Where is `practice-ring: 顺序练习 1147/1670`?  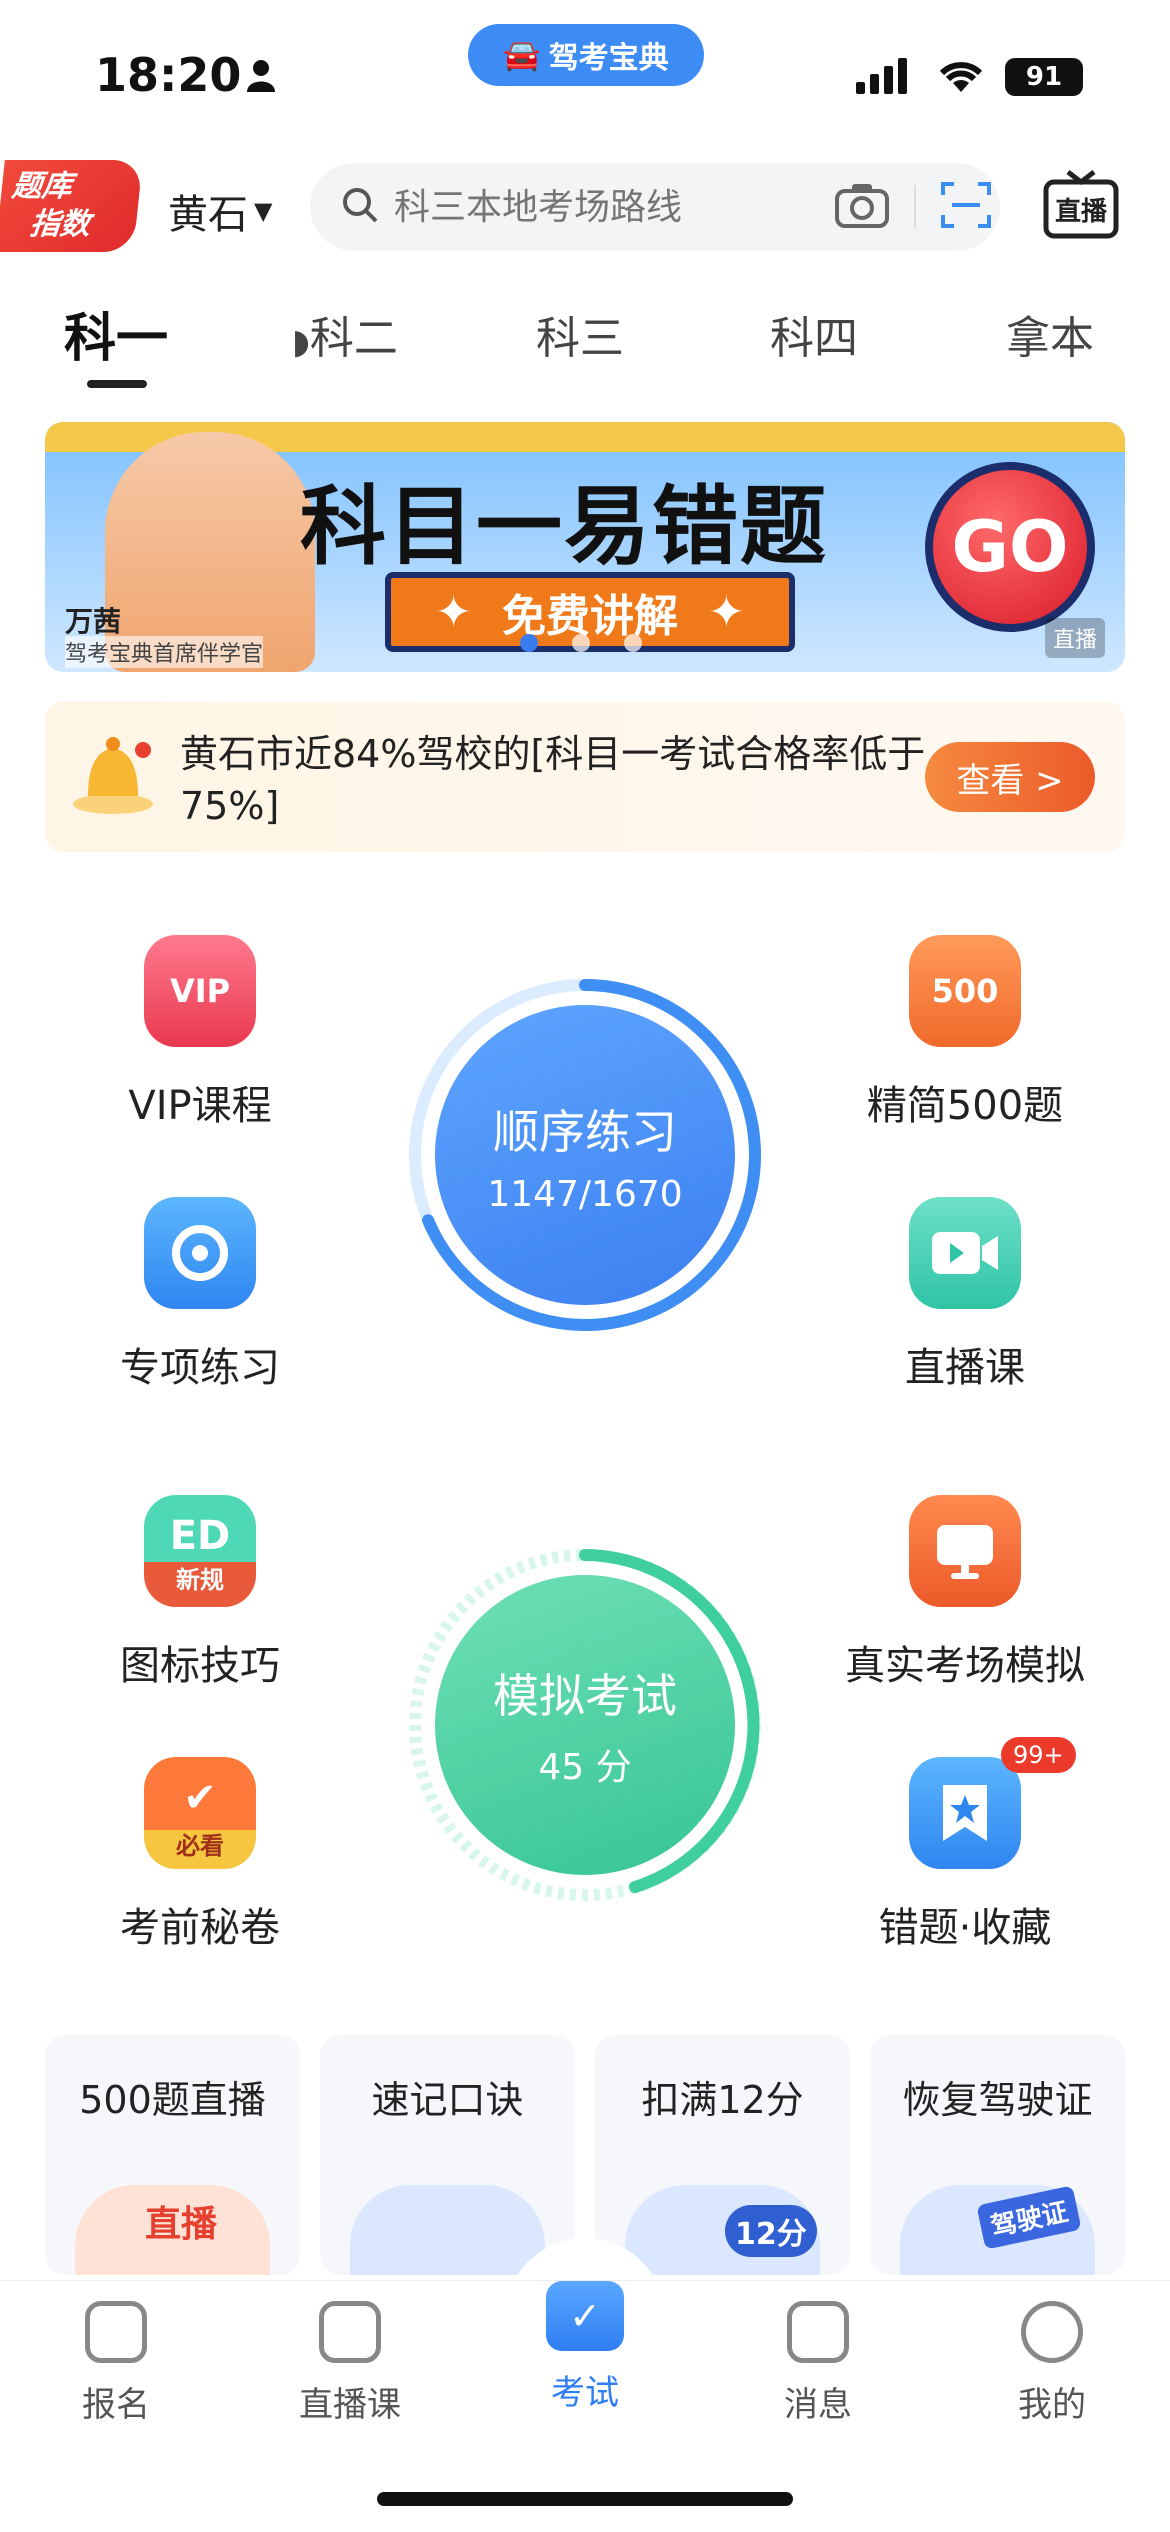
practice-ring: 顺序练习 1147/1670 is located at coordinates (585, 1155).